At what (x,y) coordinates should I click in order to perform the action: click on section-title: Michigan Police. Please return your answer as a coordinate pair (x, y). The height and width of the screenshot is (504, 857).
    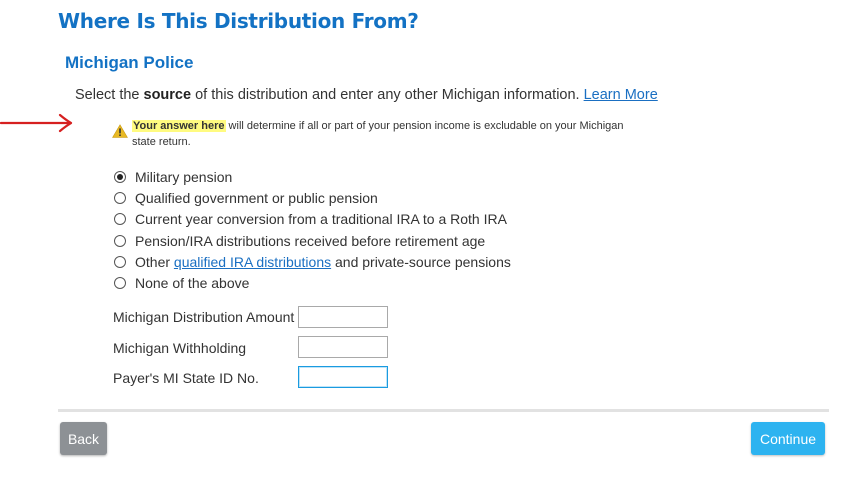
    Looking at the image, I should click on (129, 62).